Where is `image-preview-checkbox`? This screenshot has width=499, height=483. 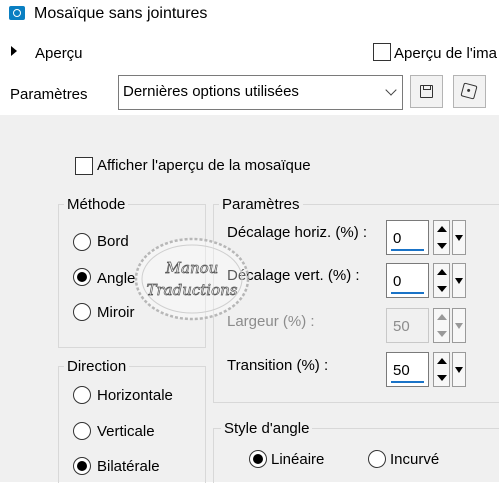
image-preview-checkbox is located at coordinates (382, 52).